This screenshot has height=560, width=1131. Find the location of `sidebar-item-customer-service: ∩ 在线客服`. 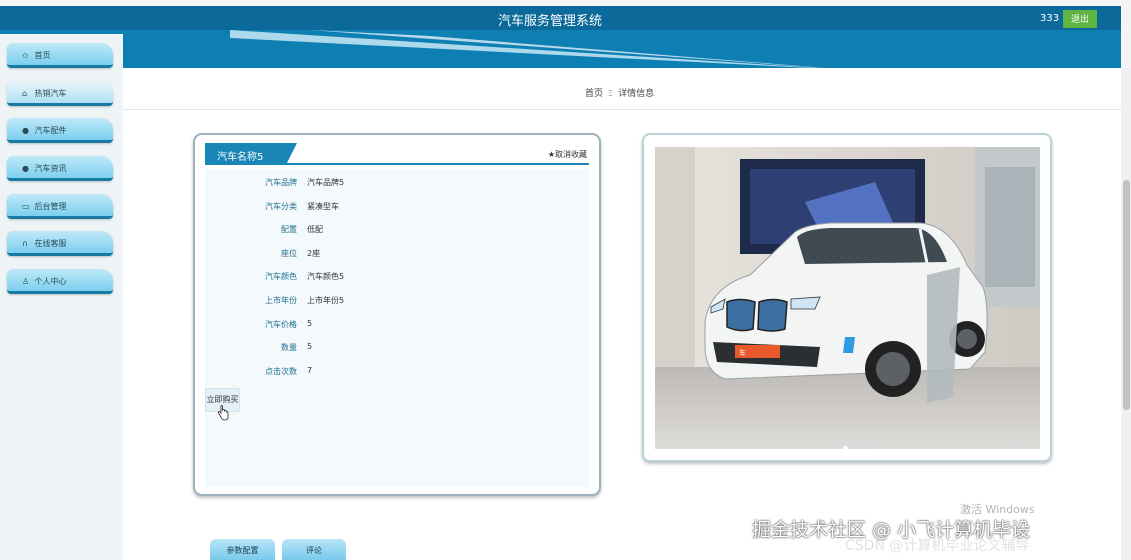

sidebar-item-customer-service: ∩ 在线客服 is located at coordinates (60, 243).